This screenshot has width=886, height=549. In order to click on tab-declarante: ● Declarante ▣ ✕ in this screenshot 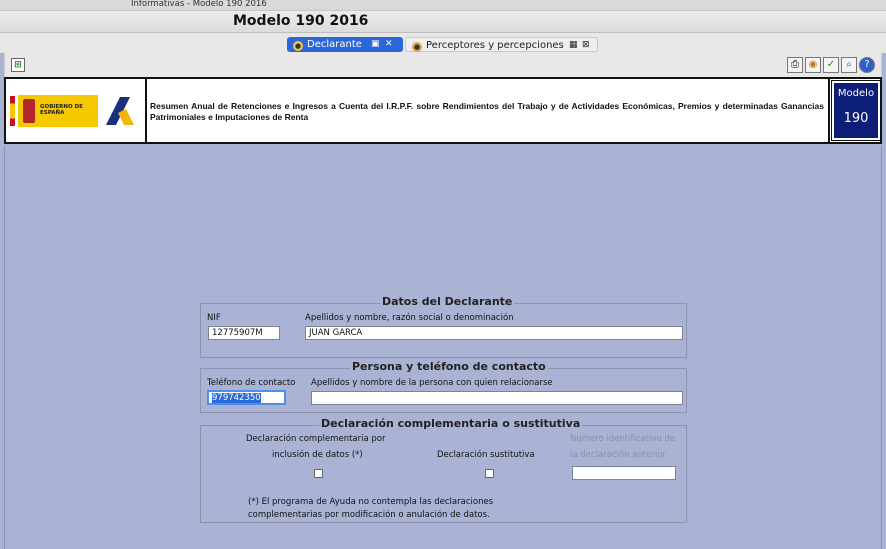, I will do `click(345, 44)`.